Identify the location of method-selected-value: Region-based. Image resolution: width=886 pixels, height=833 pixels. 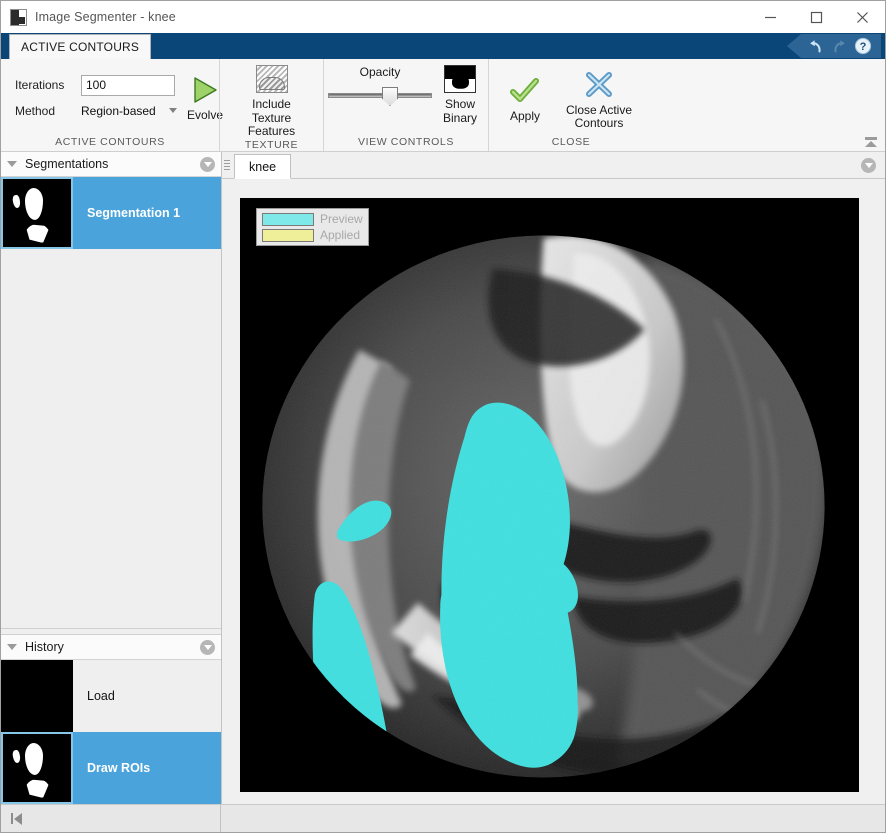
(118, 110).